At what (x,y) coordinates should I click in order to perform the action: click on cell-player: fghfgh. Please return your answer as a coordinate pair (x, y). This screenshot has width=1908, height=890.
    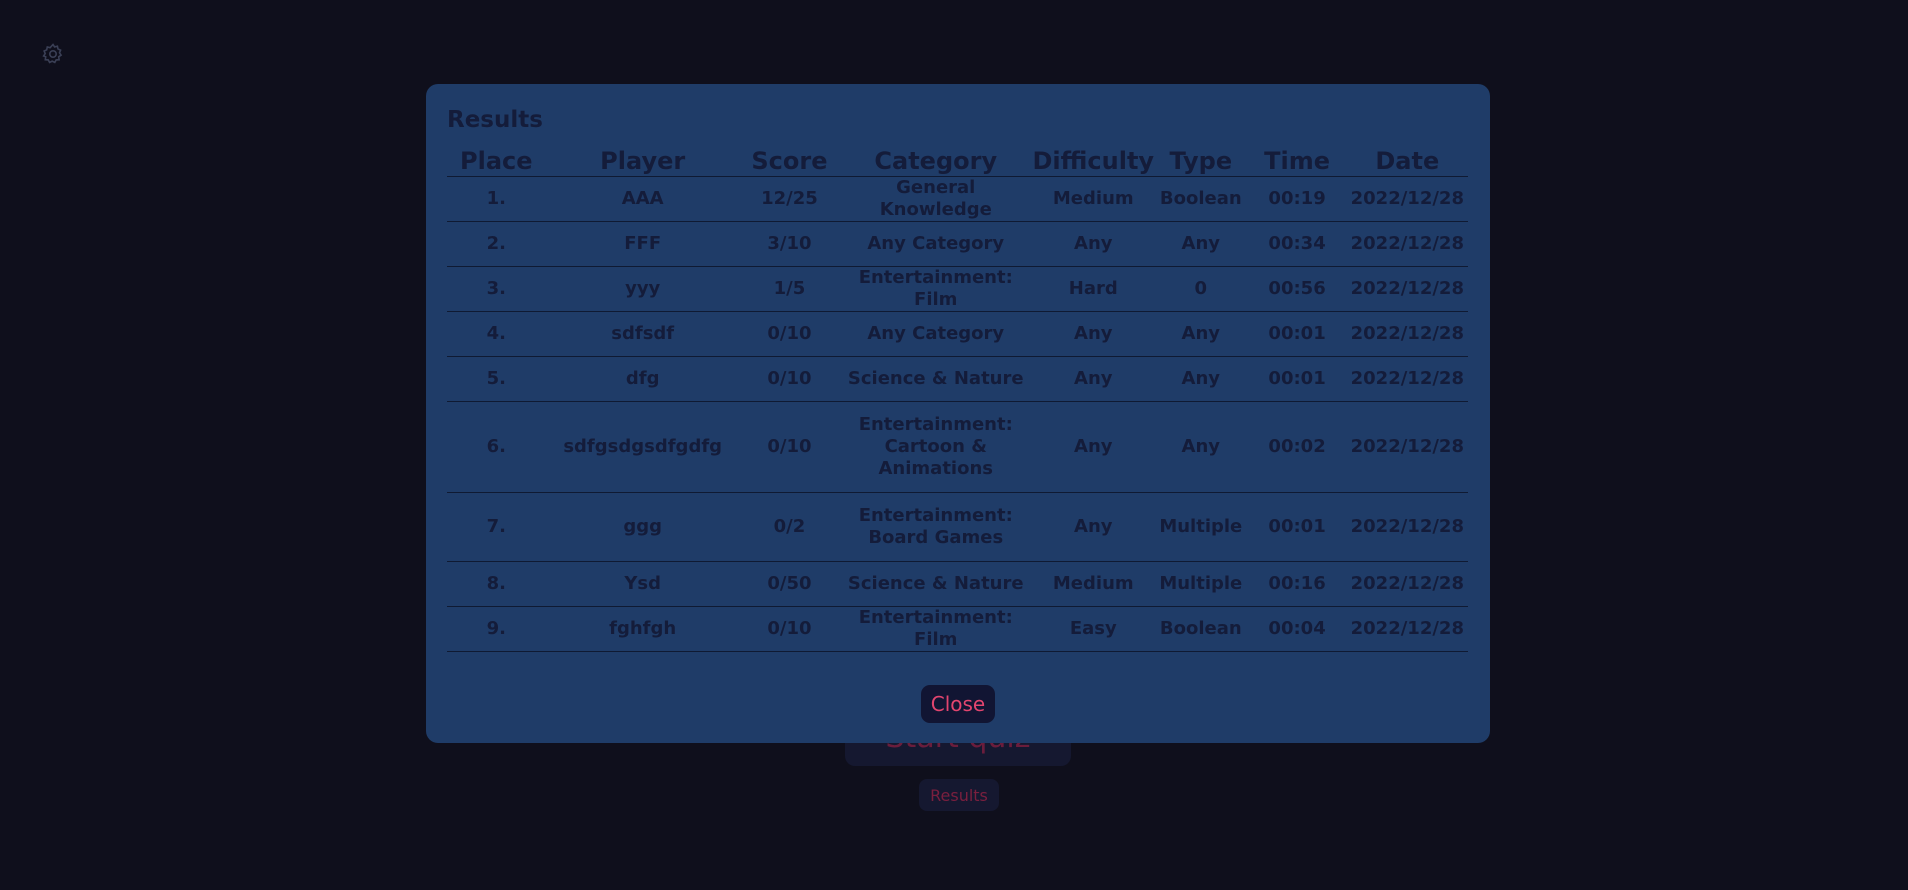
    Looking at the image, I should click on (642, 629).